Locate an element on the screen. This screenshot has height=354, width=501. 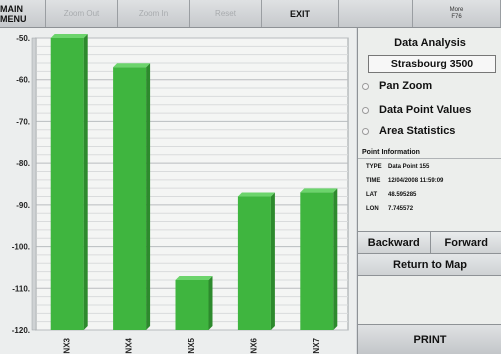
point-info-key: TIME is located at coordinates (373, 181).